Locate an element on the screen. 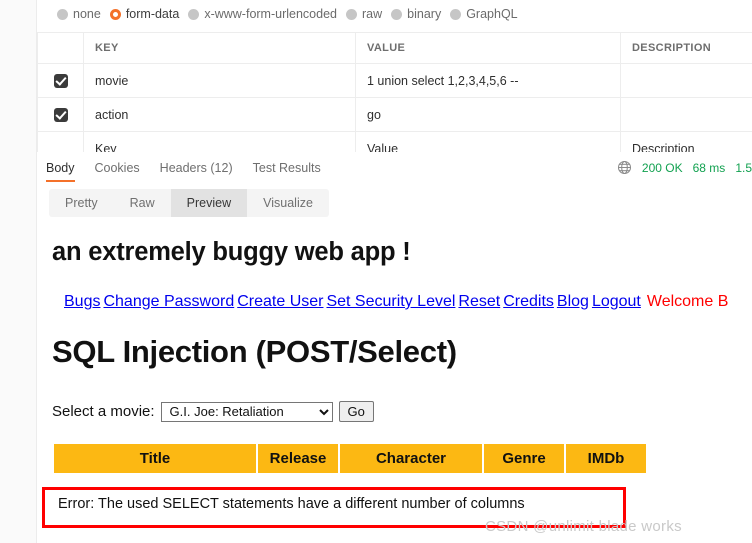 The image size is (752, 543). tab-headers: Headers (12) is located at coordinates (196, 167).